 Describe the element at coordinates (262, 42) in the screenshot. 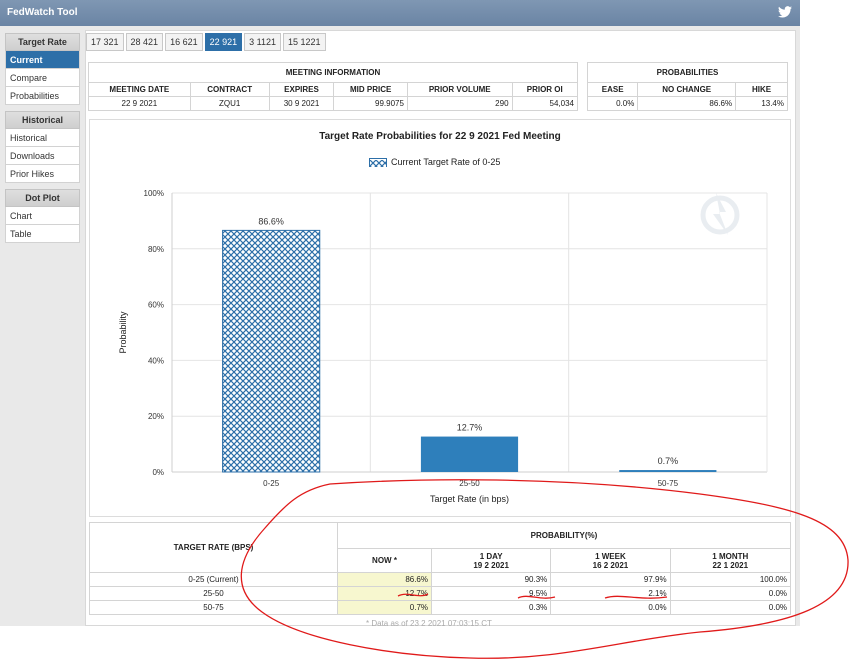

I see `tab-meeting-5: 3 1121` at that location.